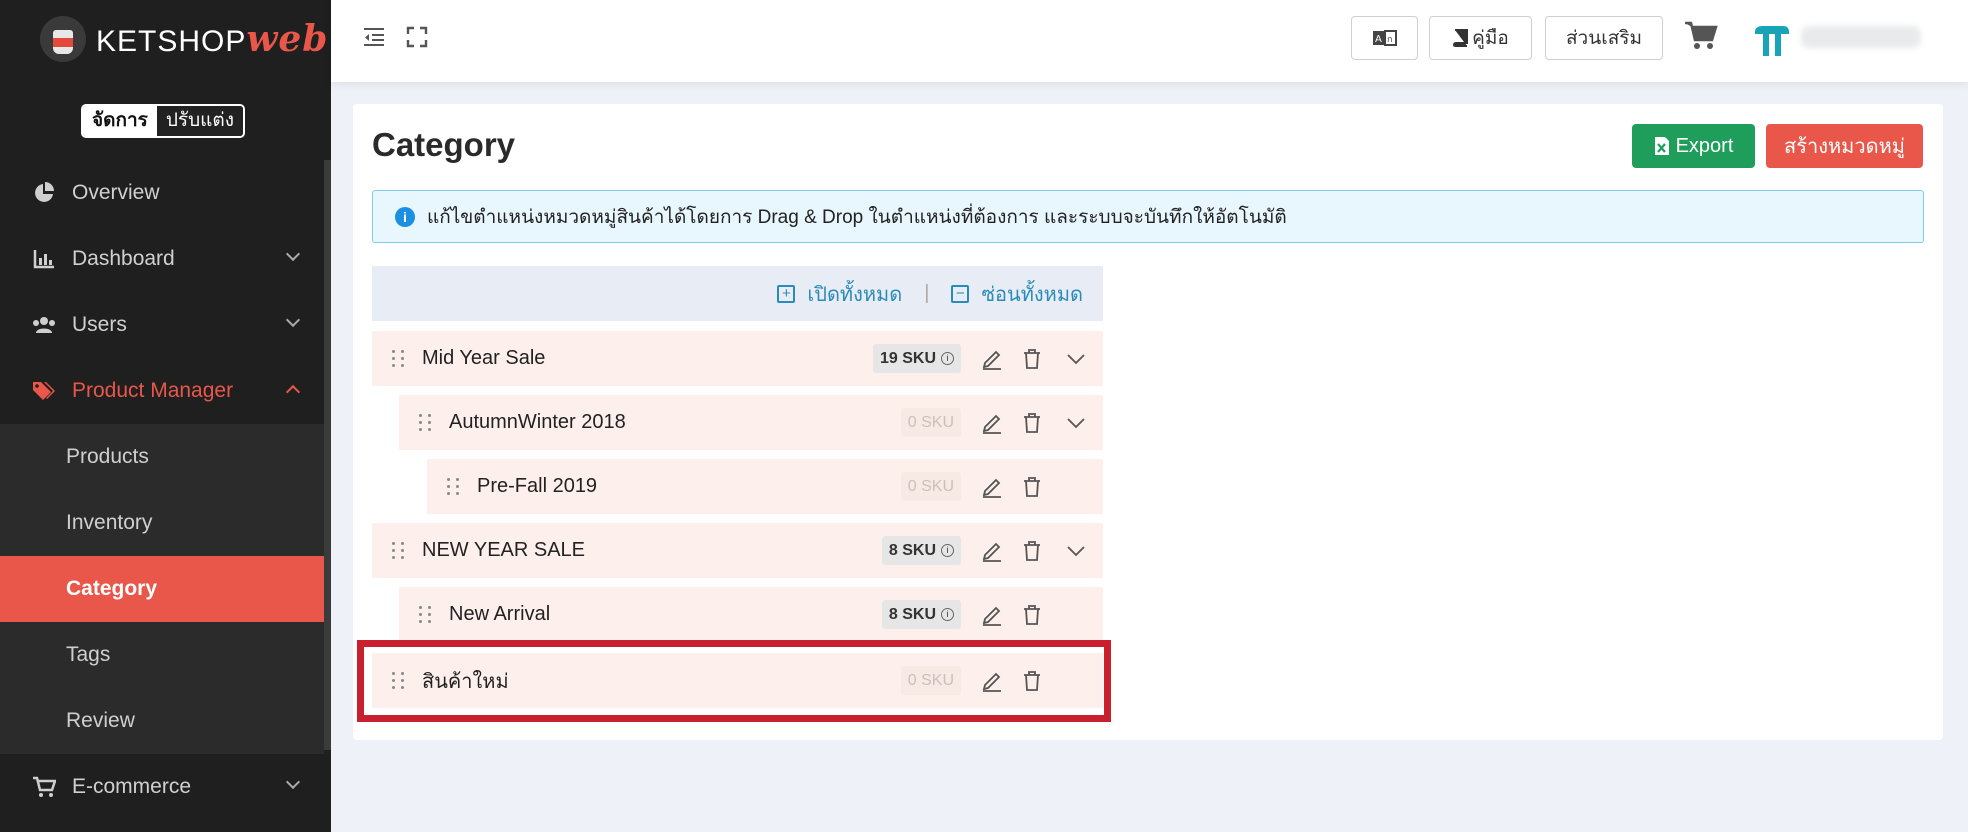  What do you see at coordinates (854, 294) in the screenshot?
I see `expand-all-link: เปิดทั้งหมด` at bounding box center [854, 294].